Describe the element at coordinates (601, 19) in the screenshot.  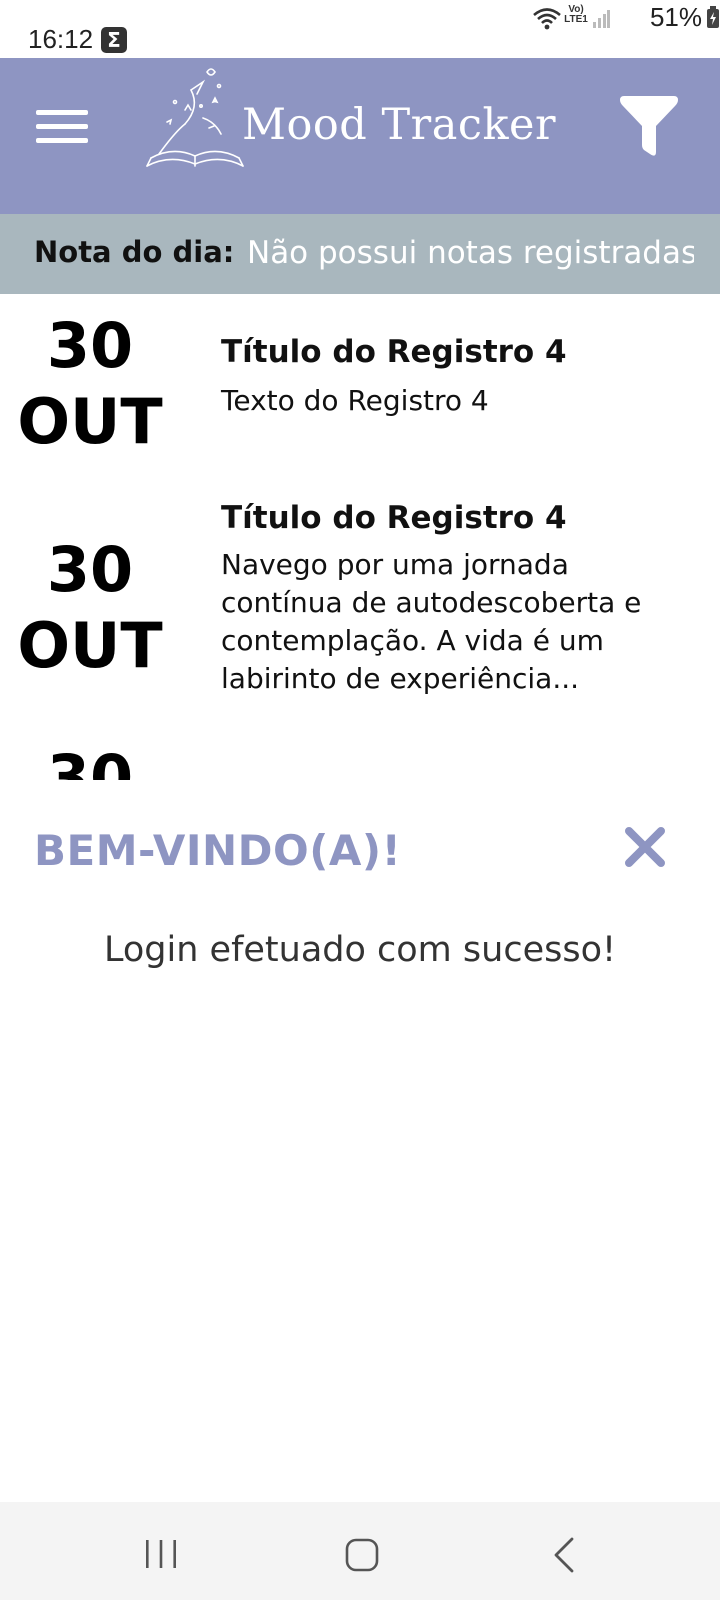
I see `signal-icon` at that location.